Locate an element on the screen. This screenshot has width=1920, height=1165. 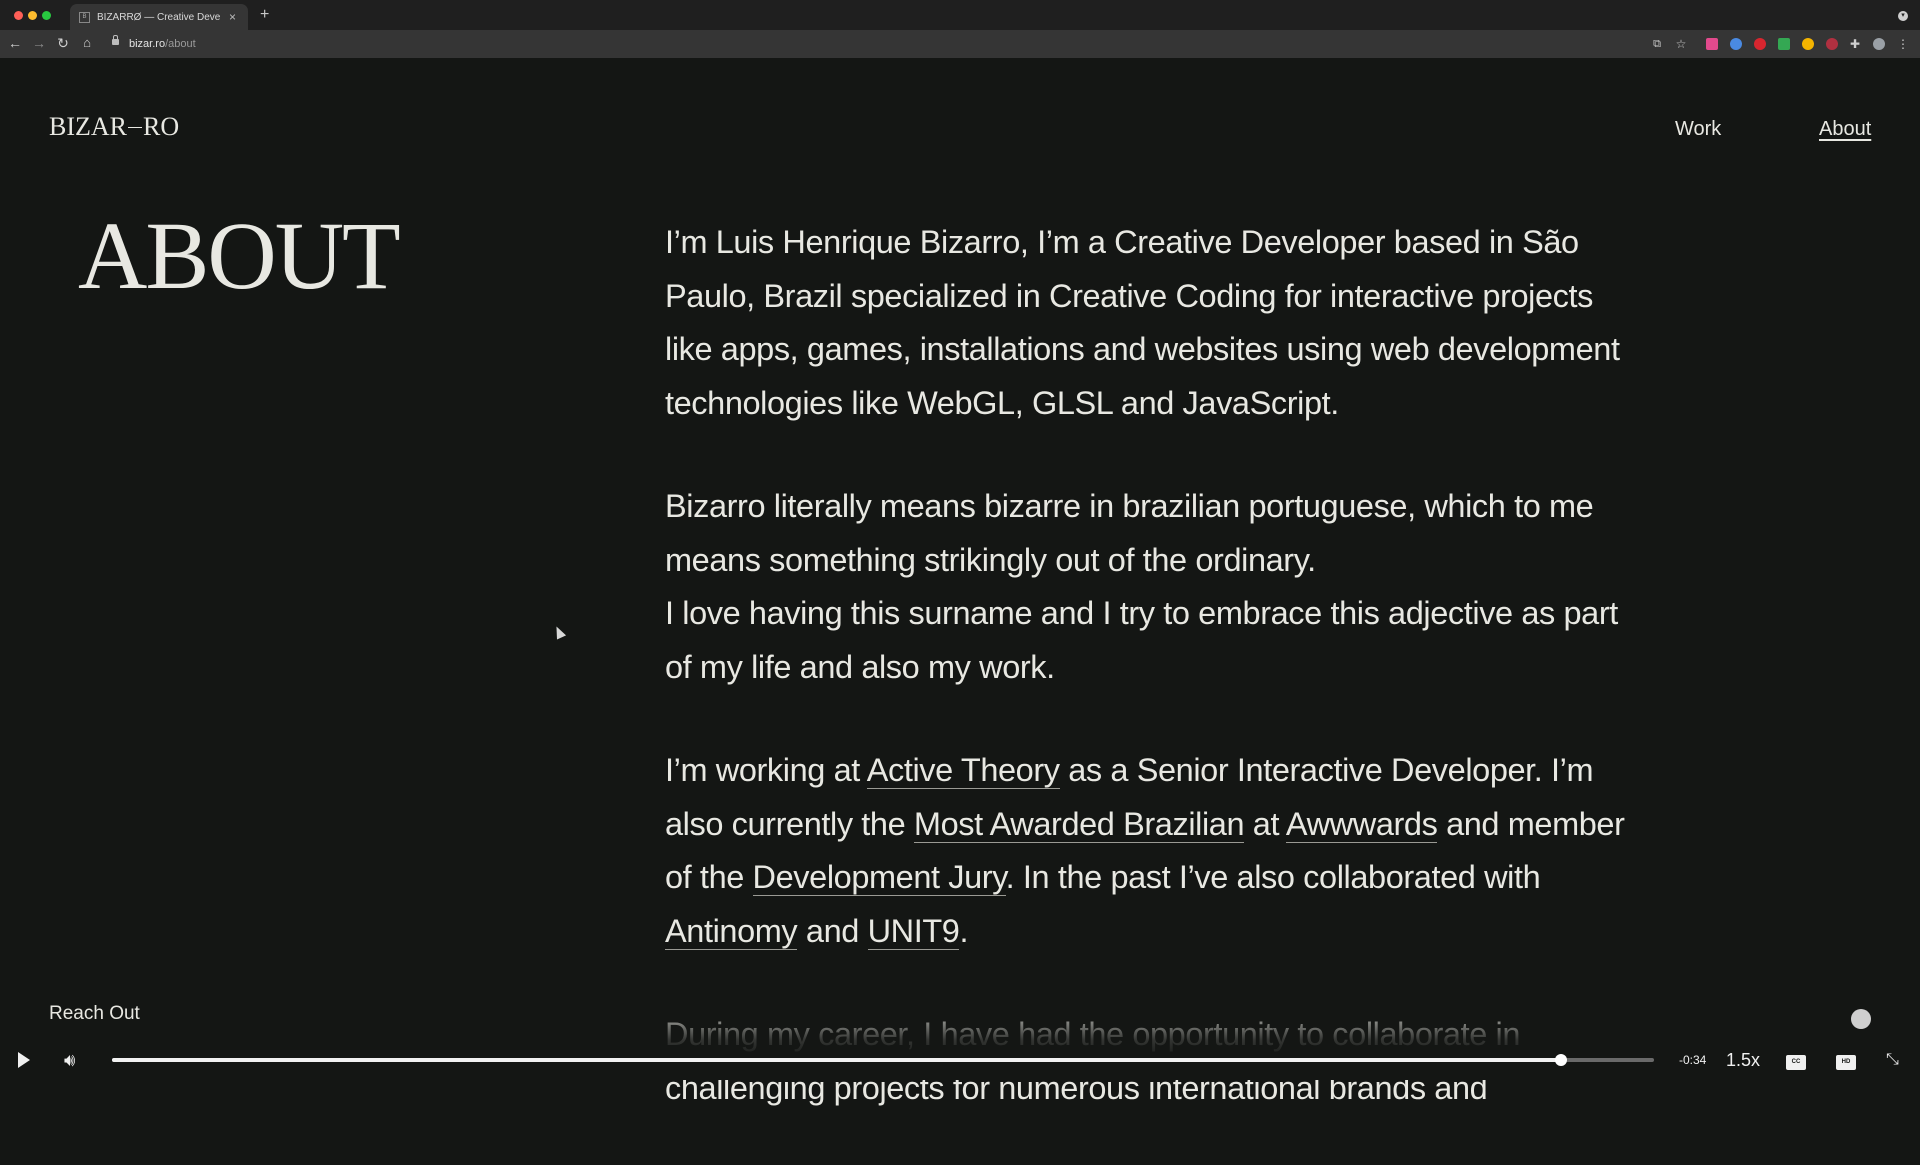
scroll-indicator-dot is located at coordinates (1861, 1019).